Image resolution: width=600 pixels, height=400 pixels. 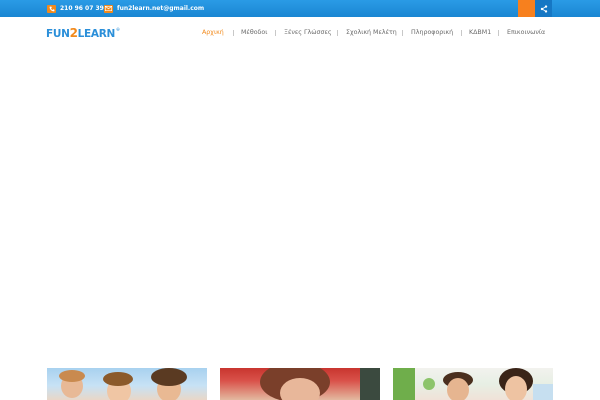 What do you see at coordinates (108, 8) in the screenshot?
I see `envelope-icon` at bounding box center [108, 8].